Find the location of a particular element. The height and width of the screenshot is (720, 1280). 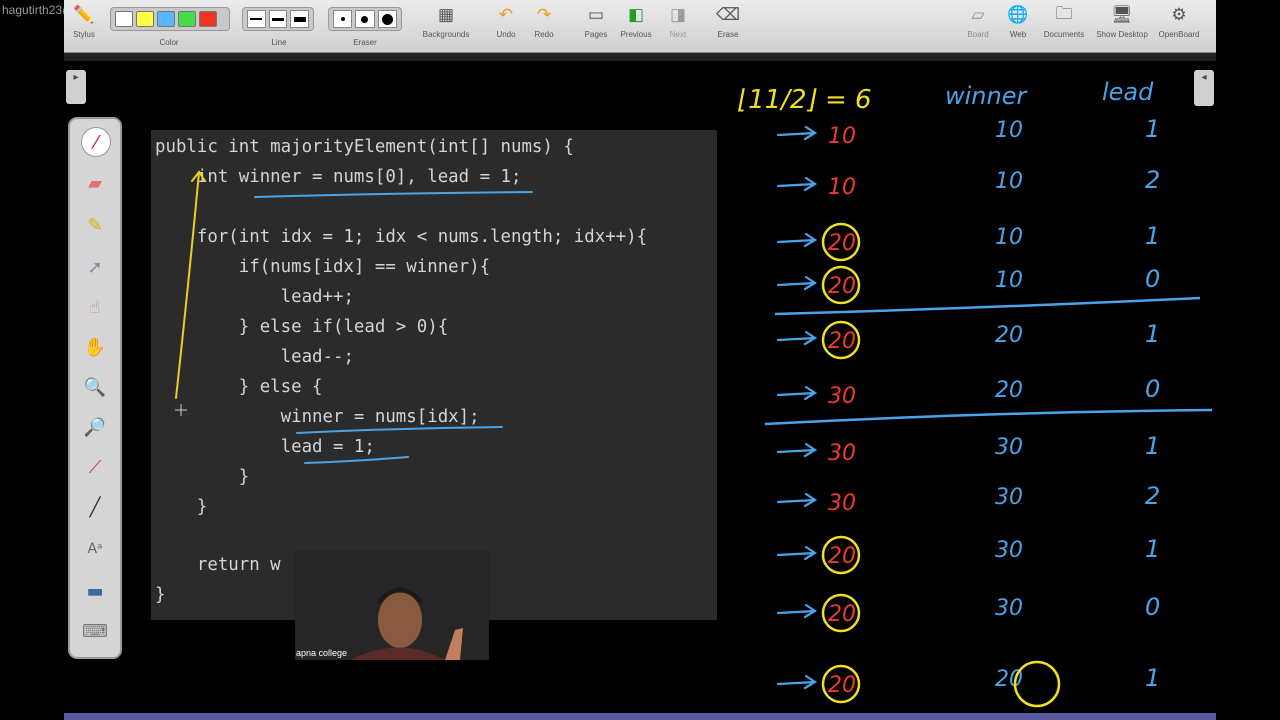

code-underlines is located at coordinates (354, 317).